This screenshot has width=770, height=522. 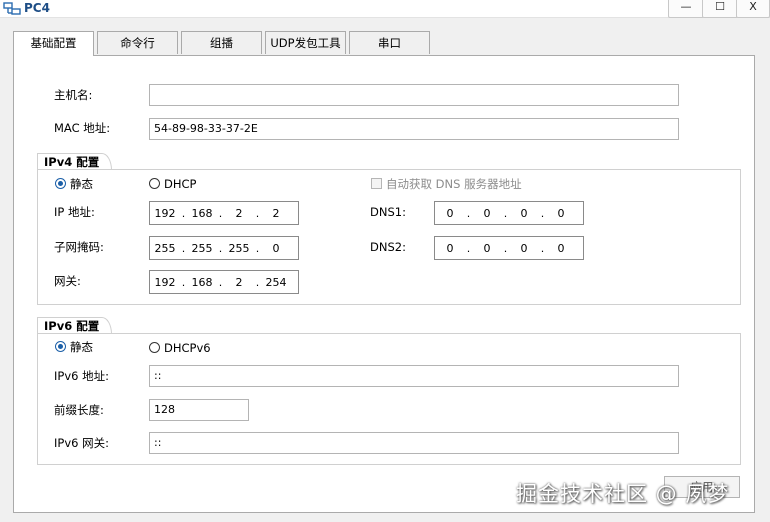 What do you see at coordinates (199, 410) in the screenshot?
I see `prefix-length-input: 128` at bounding box center [199, 410].